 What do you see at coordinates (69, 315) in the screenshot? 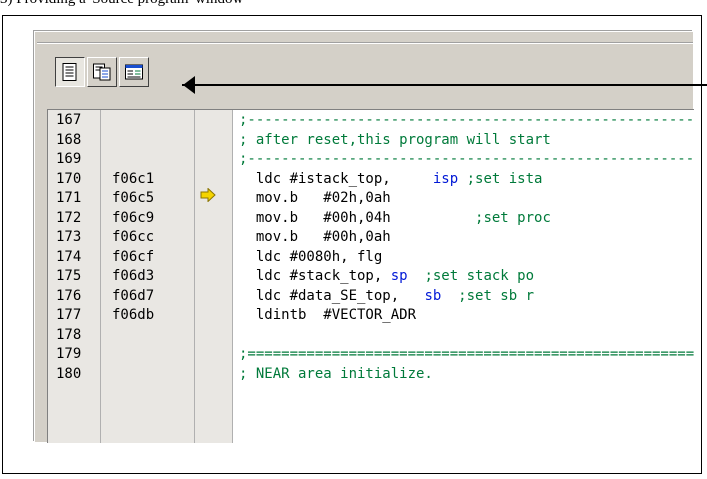
I see `line-number: 177` at bounding box center [69, 315].